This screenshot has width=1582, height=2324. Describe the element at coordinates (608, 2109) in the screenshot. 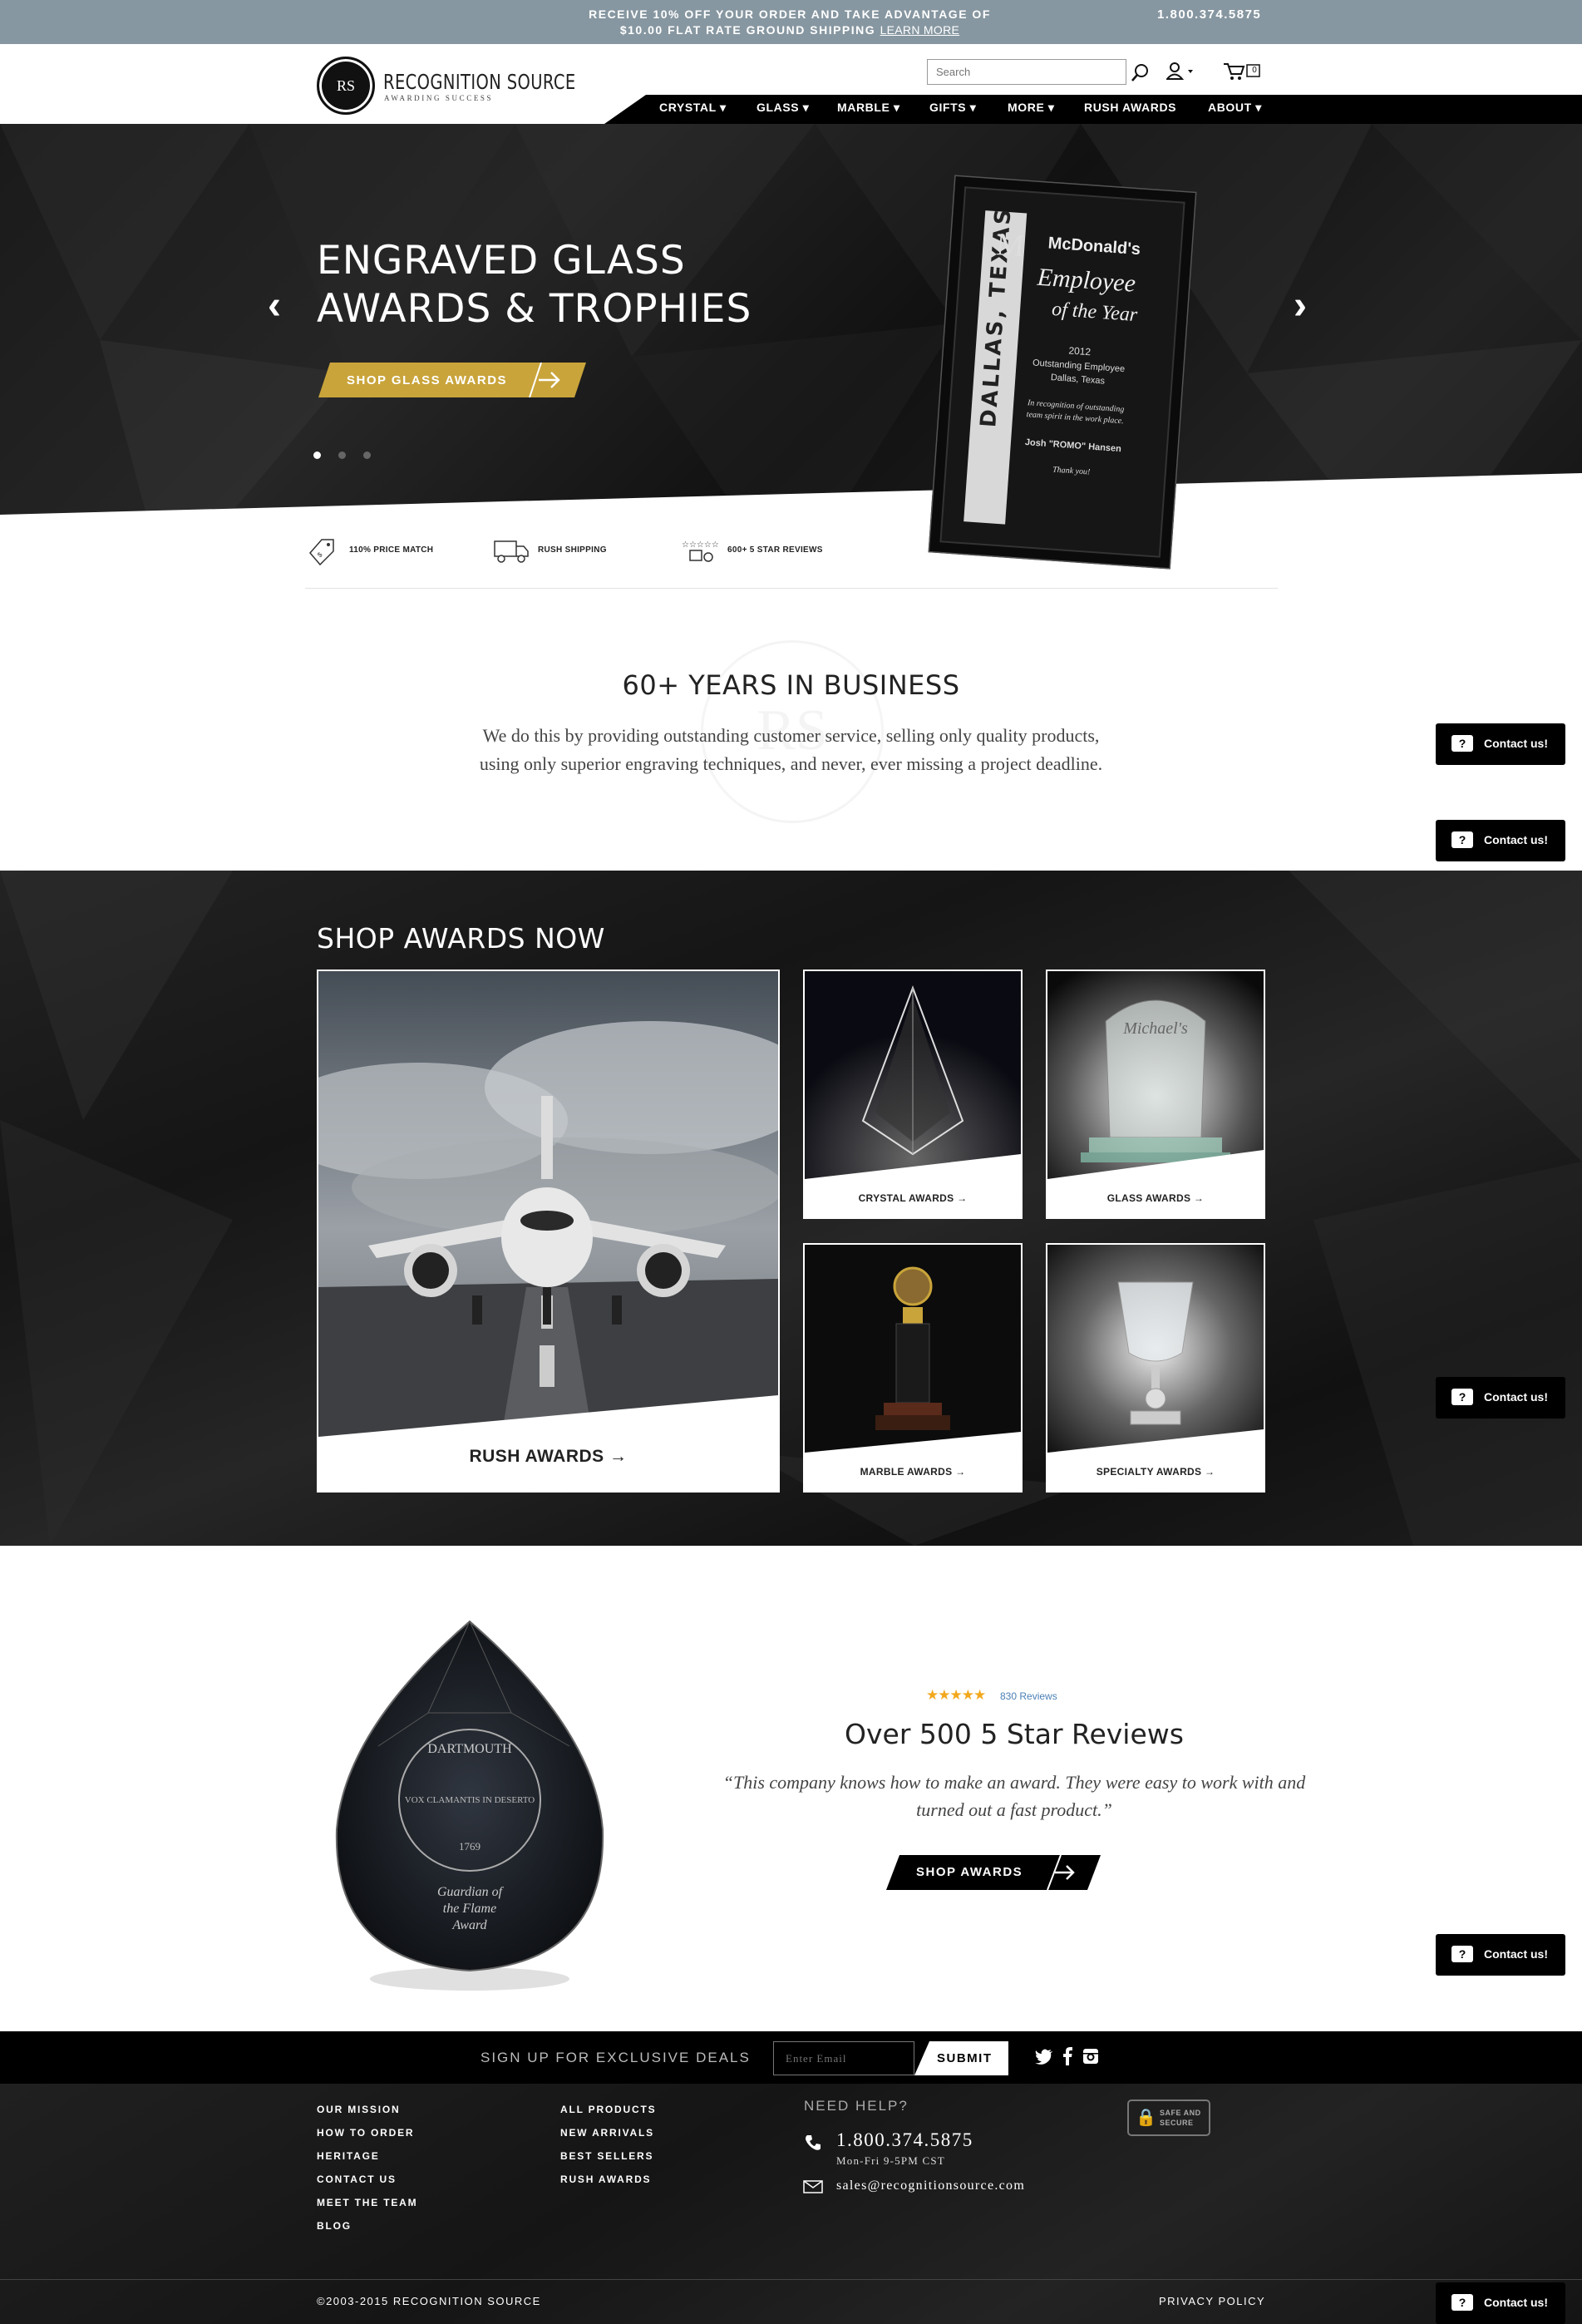

I see `footer-link-all-products: ALL PRODUCTS` at that location.